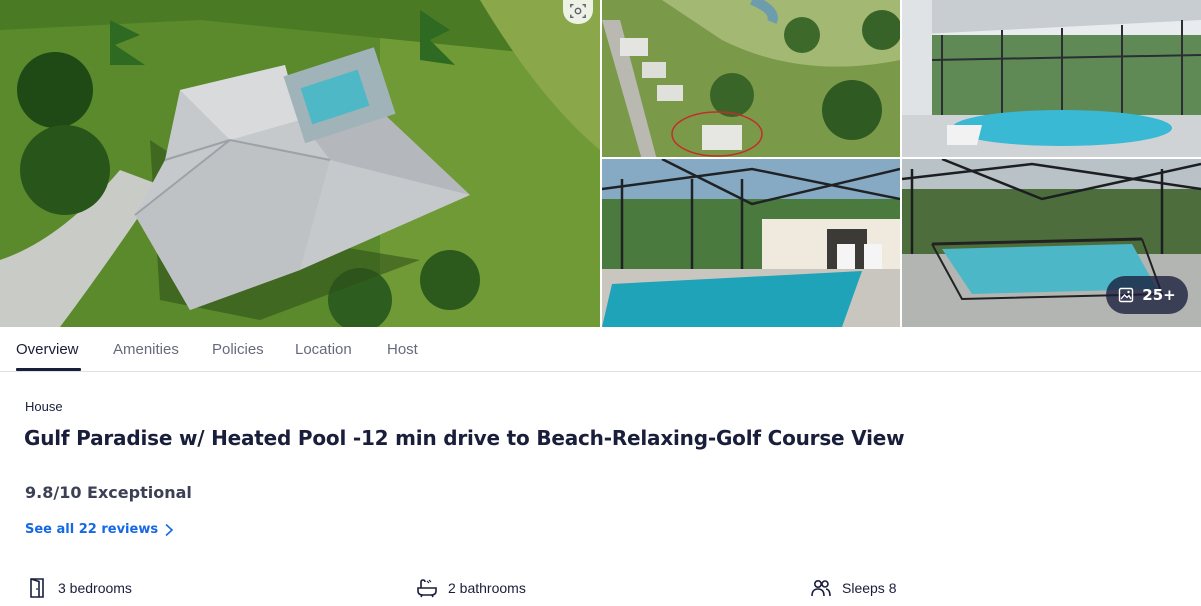 This screenshot has width=1201, height=606. I want to click on guest-rating: 9.8/10 Exceptional, so click(108, 492).